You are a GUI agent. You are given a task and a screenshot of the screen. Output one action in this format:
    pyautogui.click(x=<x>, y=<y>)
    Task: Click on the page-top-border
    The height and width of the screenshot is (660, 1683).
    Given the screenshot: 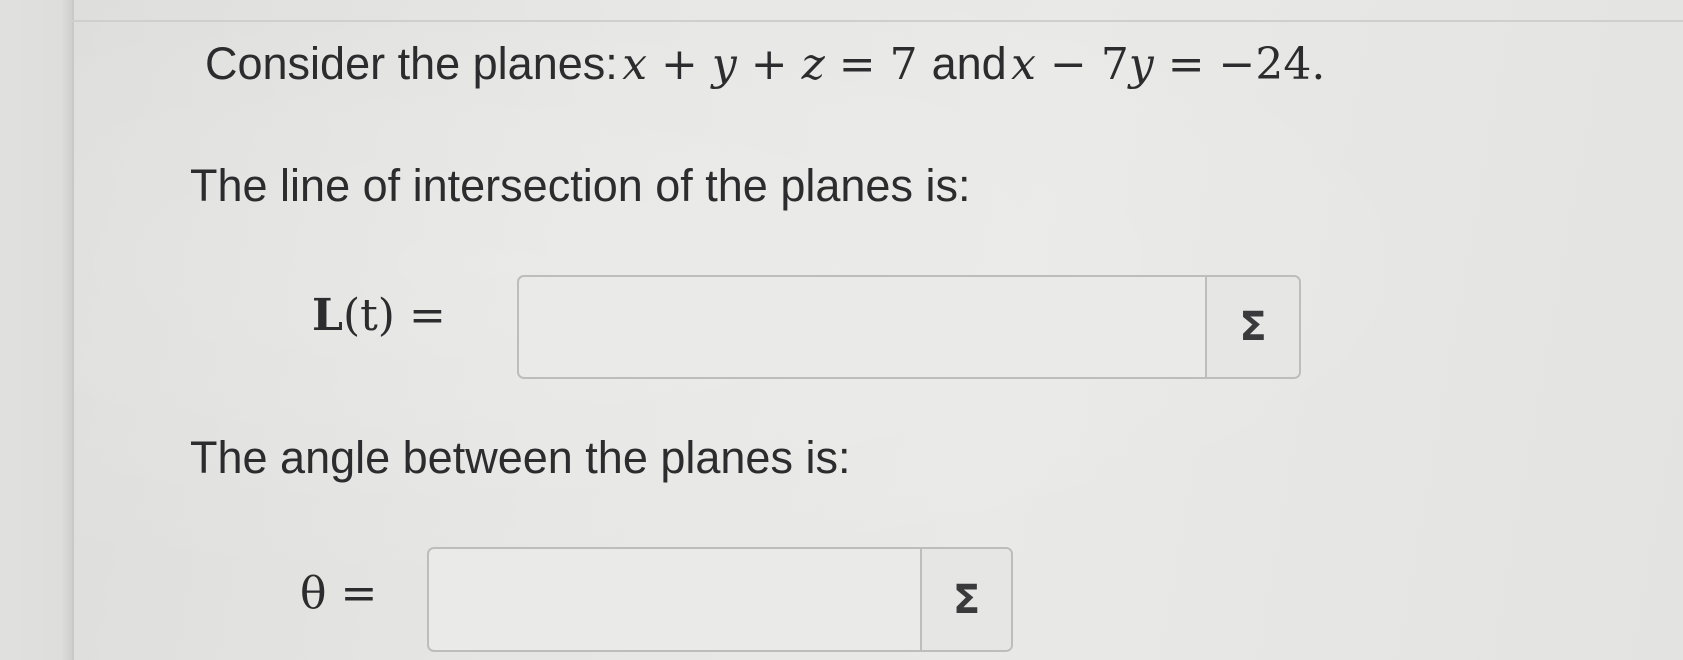 What is the action you would take?
    pyautogui.click(x=877, y=11)
    